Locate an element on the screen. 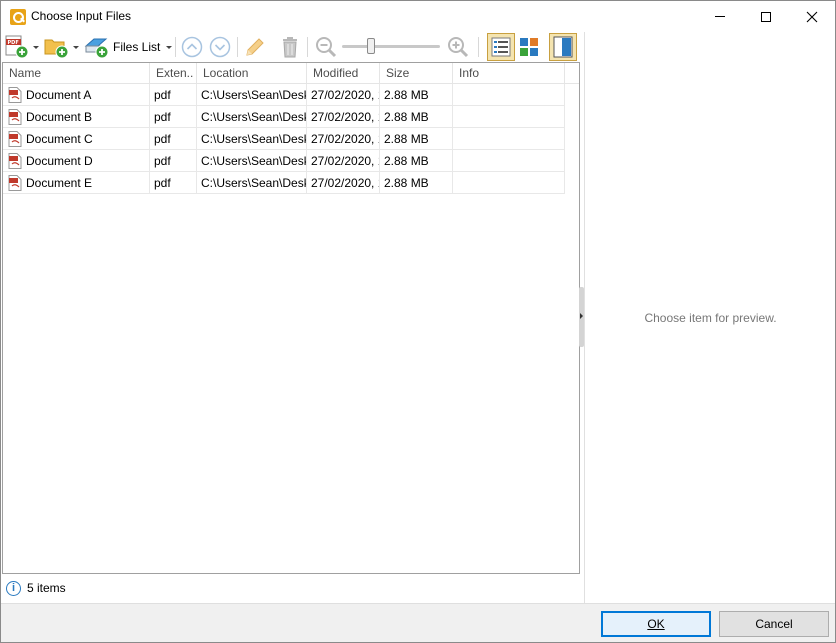 This screenshot has width=836, height=643. zoom-out-icon is located at coordinates (326, 47).